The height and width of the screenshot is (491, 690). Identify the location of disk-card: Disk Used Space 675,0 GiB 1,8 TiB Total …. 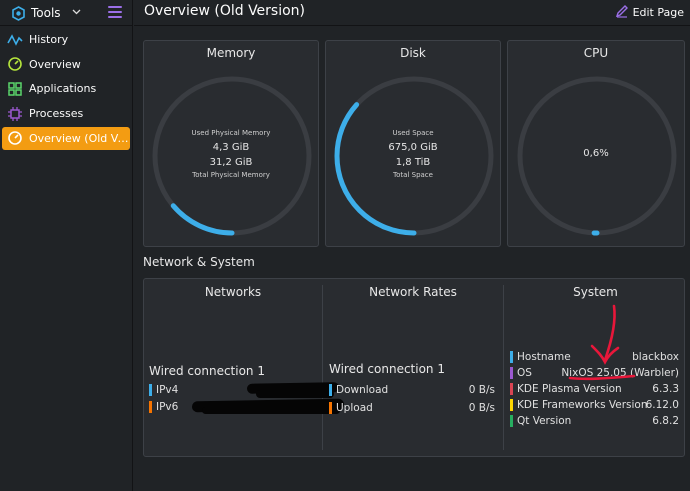
(413, 143).